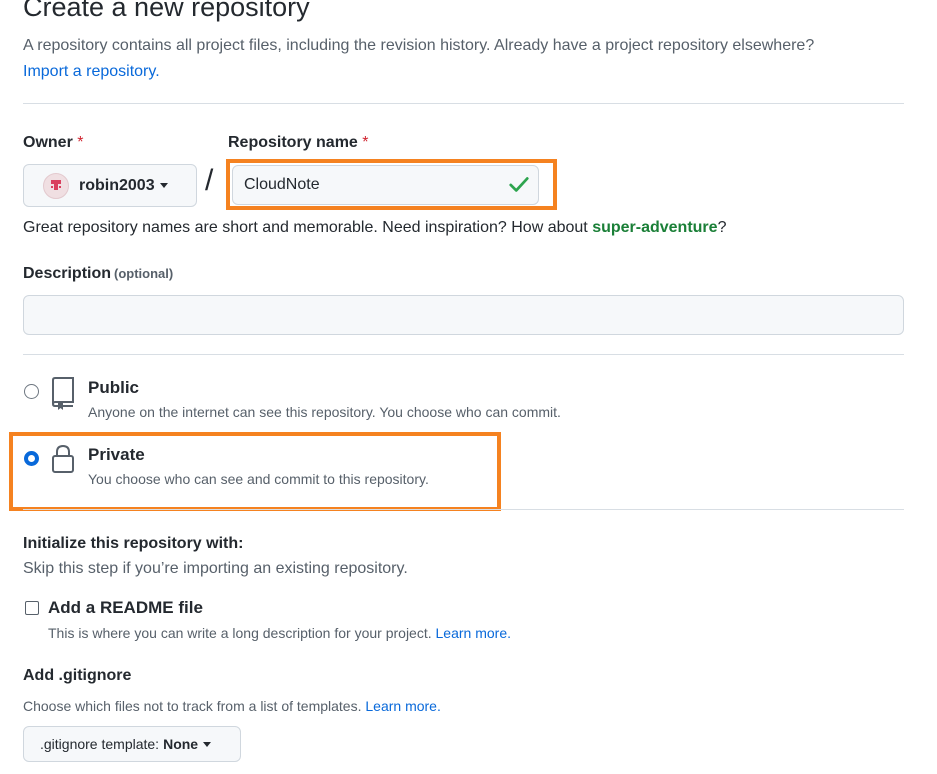  I want to click on gitignore-title: Add .gitignore, so click(77, 675).